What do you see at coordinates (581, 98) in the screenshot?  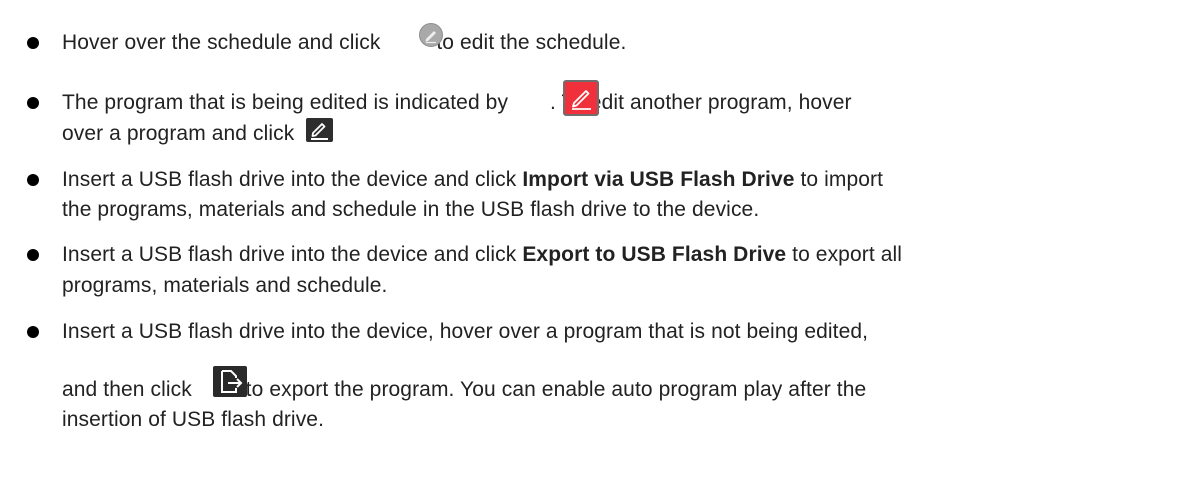 I see `pencil-red-square-icon` at bounding box center [581, 98].